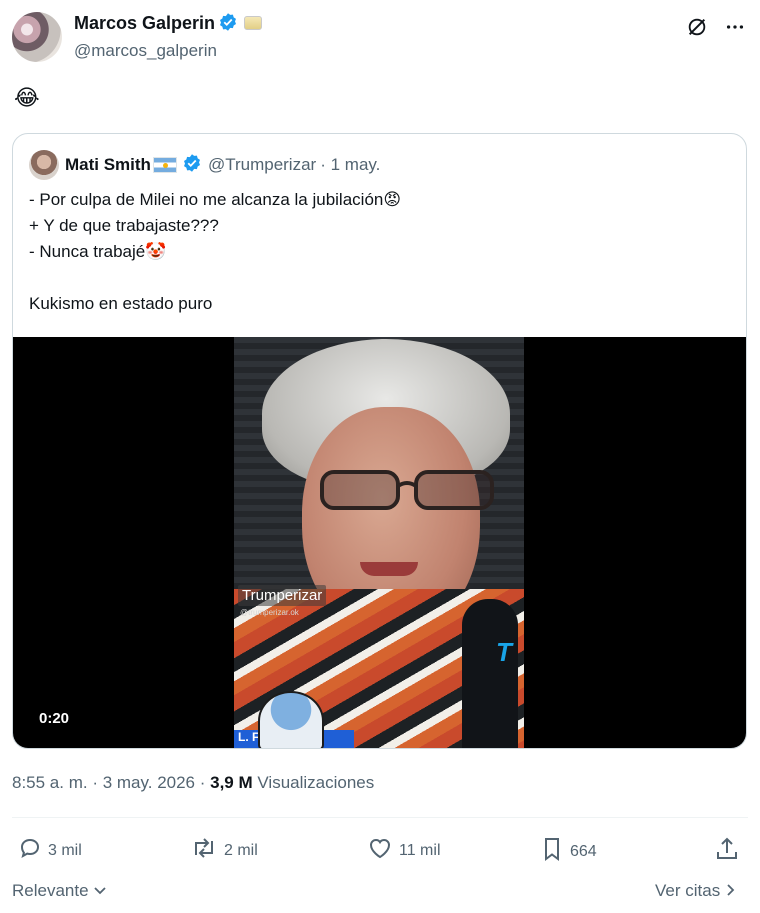  I want to click on like-button: 11 mil, so click(404, 850).